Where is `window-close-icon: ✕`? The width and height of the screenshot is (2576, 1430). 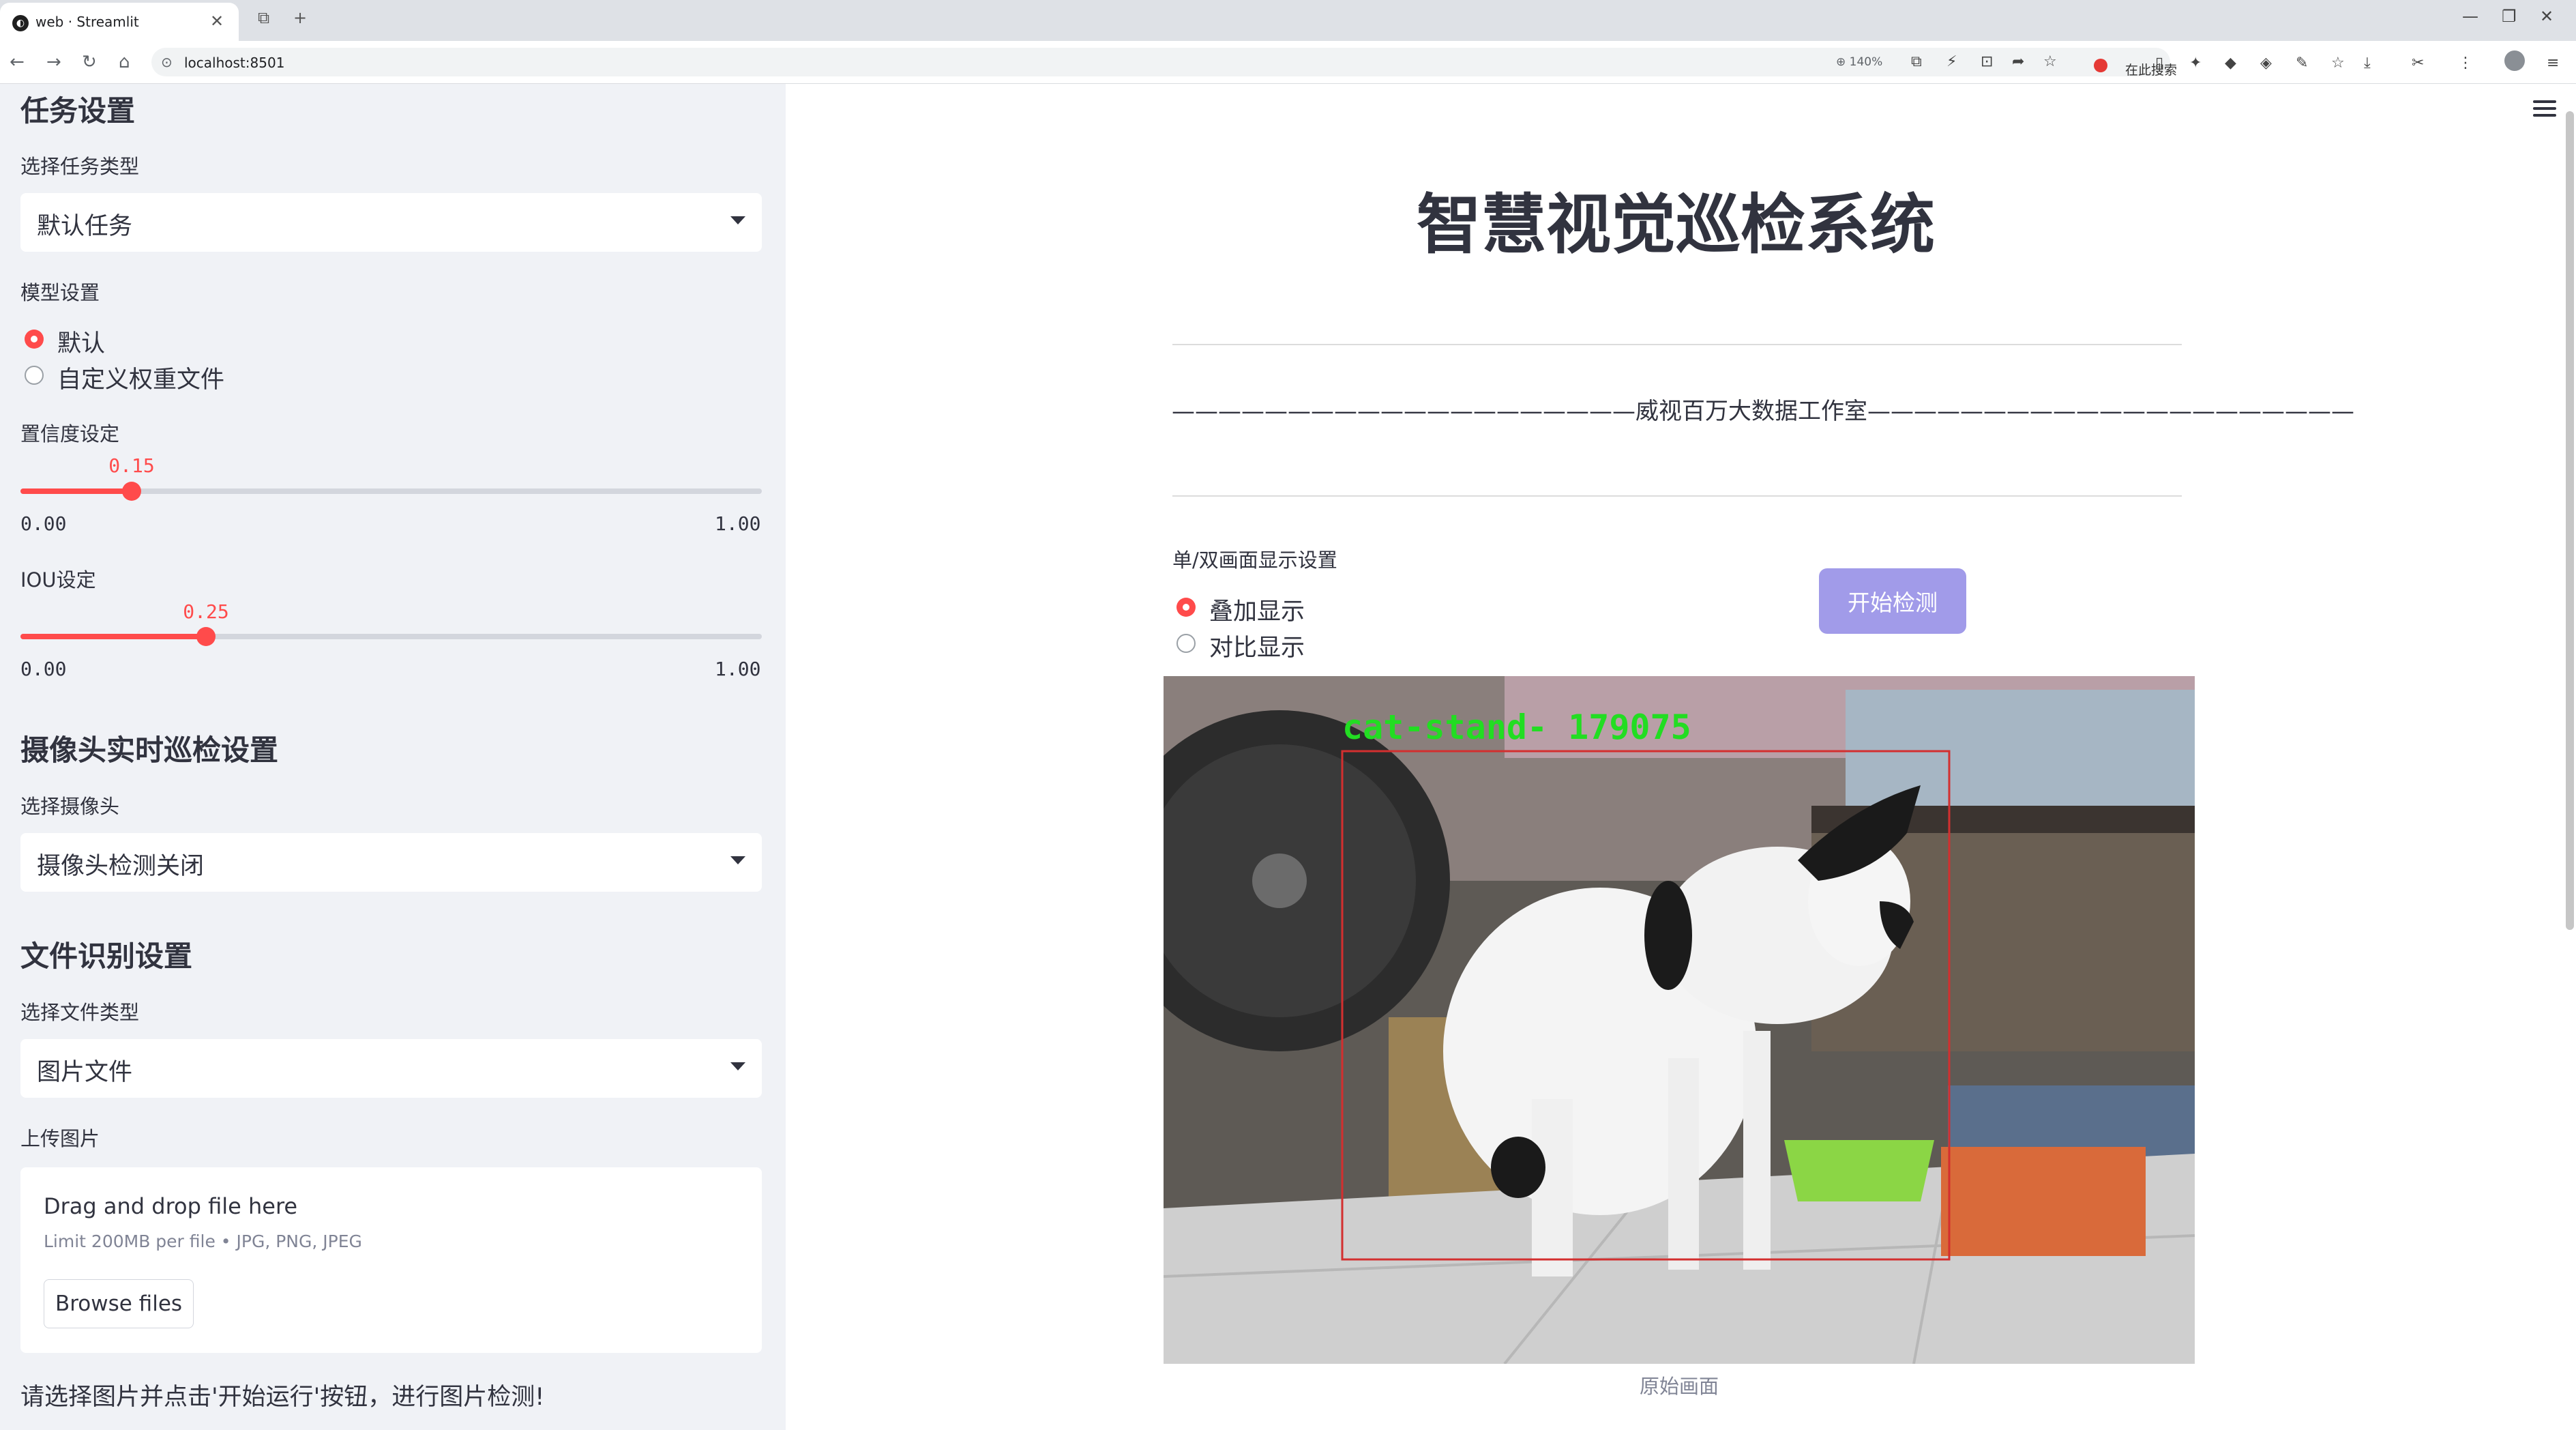
window-close-icon: ✕ is located at coordinates (2546, 16).